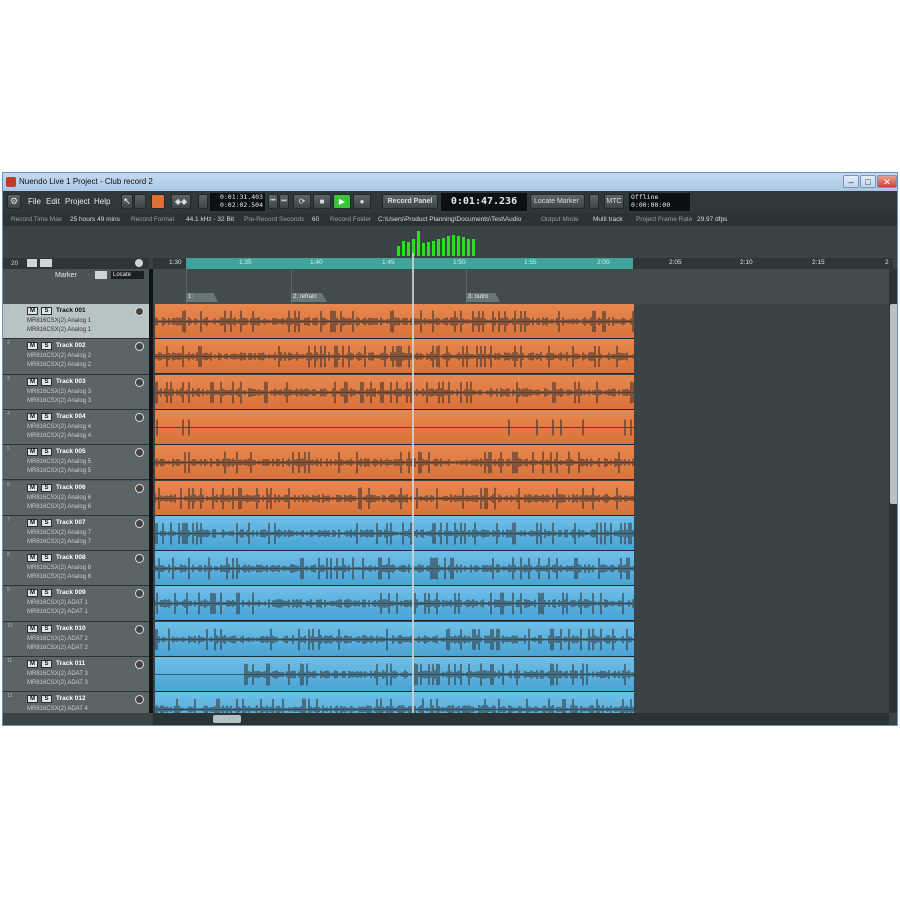 The width and height of the screenshot is (900, 900). What do you see at coordinates (71, 416) in the screenshot?
I see `track-name: Track 004` at bounding box center [71, 416].